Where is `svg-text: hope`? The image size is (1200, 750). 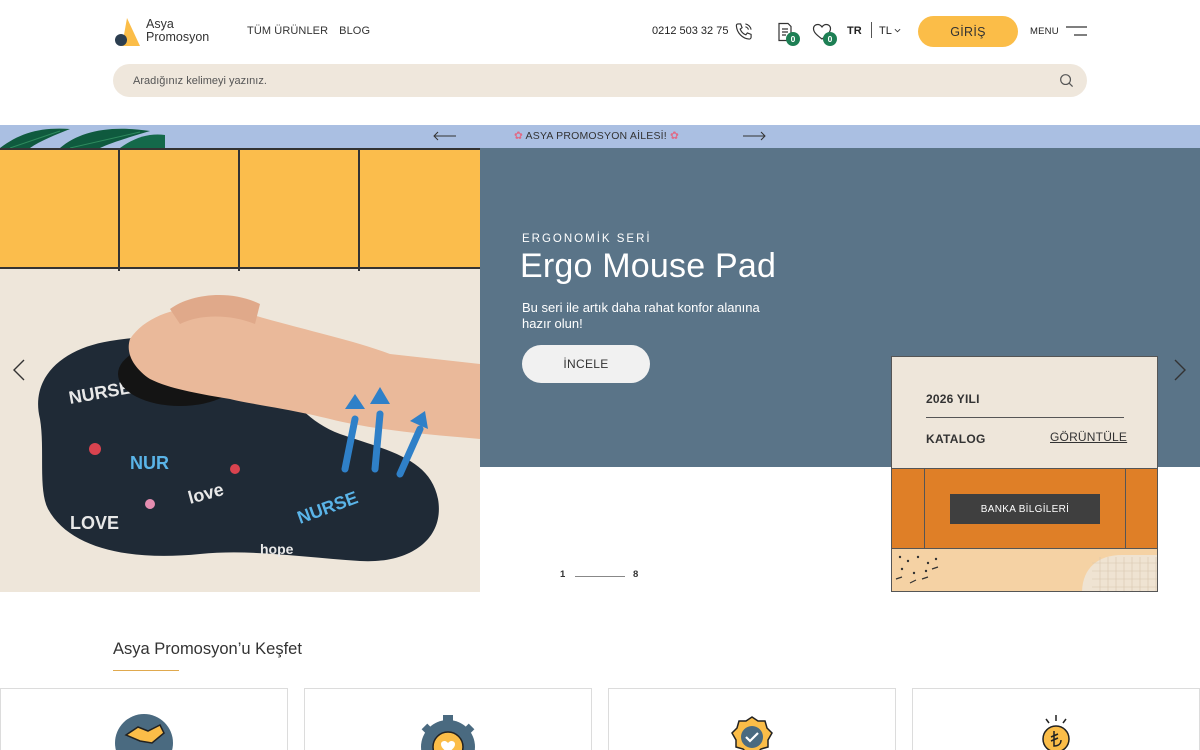
svg-text: hope is located at coordinates (277, 549).